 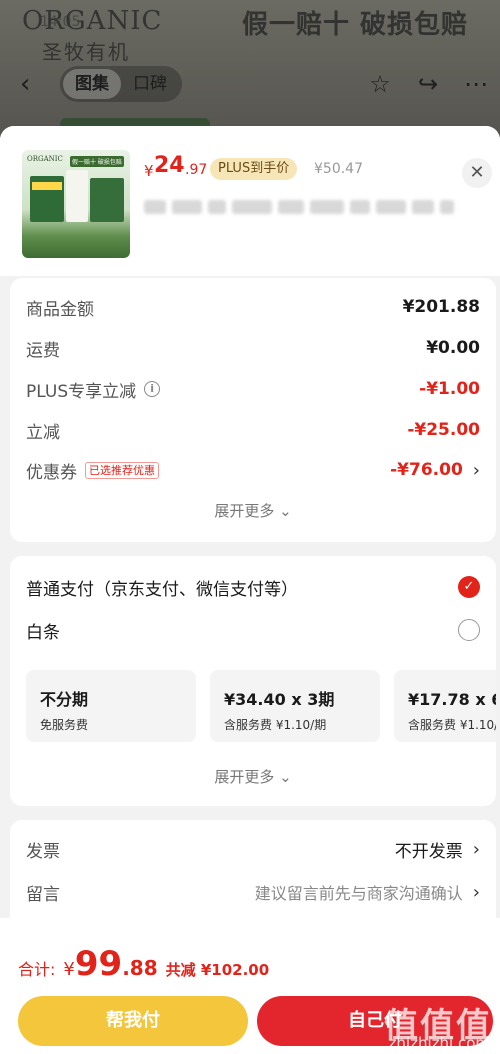 I want to click on summary-value: -¥76.00, so click(x=426, y=470).